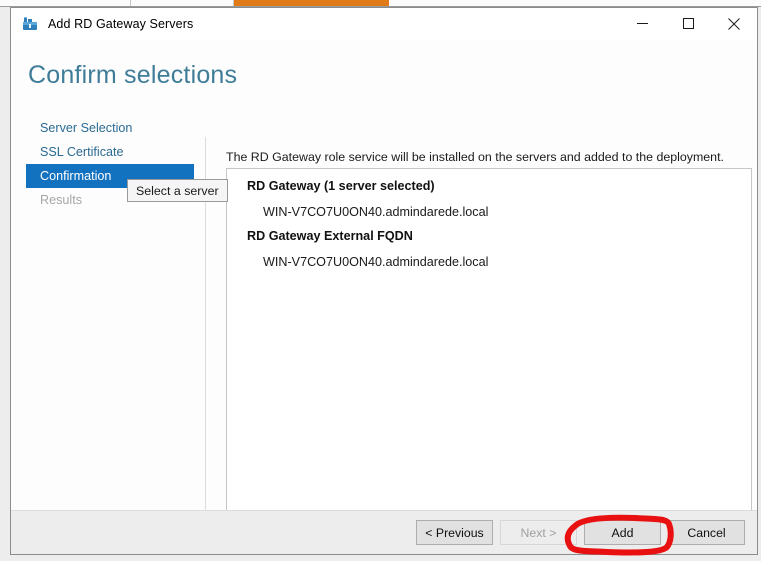  I want to click on summary-group-title: RD Gateway External FQDN, so click(330, 236).